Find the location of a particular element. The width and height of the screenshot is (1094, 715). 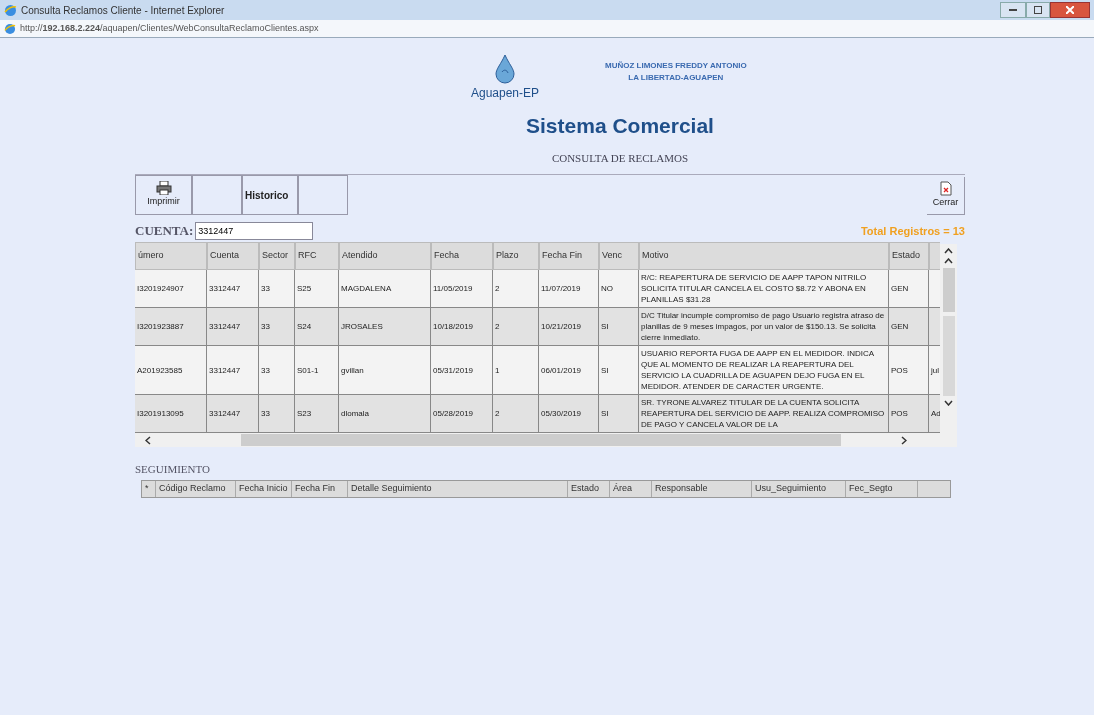

table-cell: R/C: REAPERTURA DE SERVICIO DE AAPP TAPON NITRILO SOLICITA TITULAR CANCELA EL COSTO $8.72 Y ABONA EN PLANILLAS $31.28 is located at coordinates (764, 288).